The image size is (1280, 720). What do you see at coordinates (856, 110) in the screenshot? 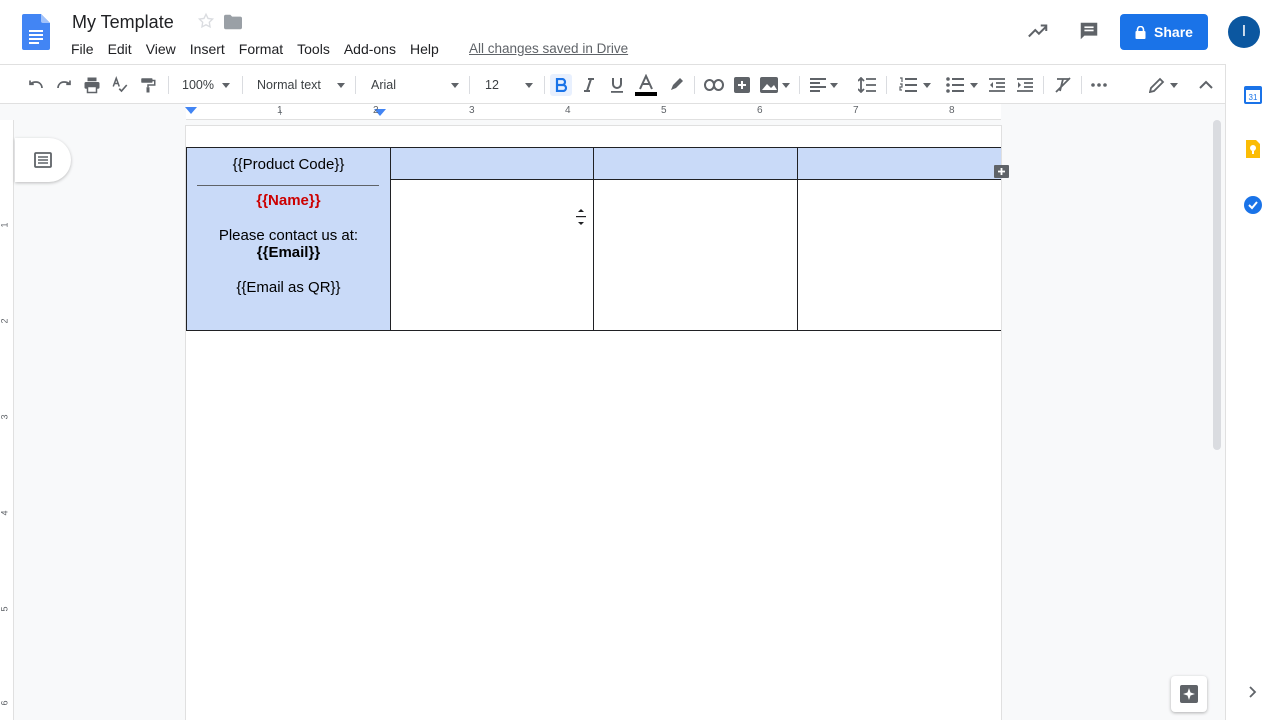
I see `ruler-number: 7` at bounding box center [856, 110].